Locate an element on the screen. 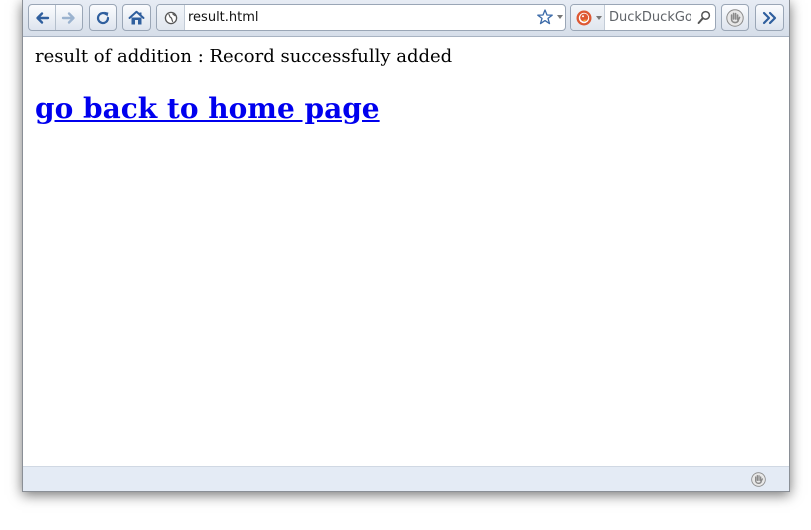 The height and width of the screenshot is (530, 811). url-input is located at coordinates (353, 17).